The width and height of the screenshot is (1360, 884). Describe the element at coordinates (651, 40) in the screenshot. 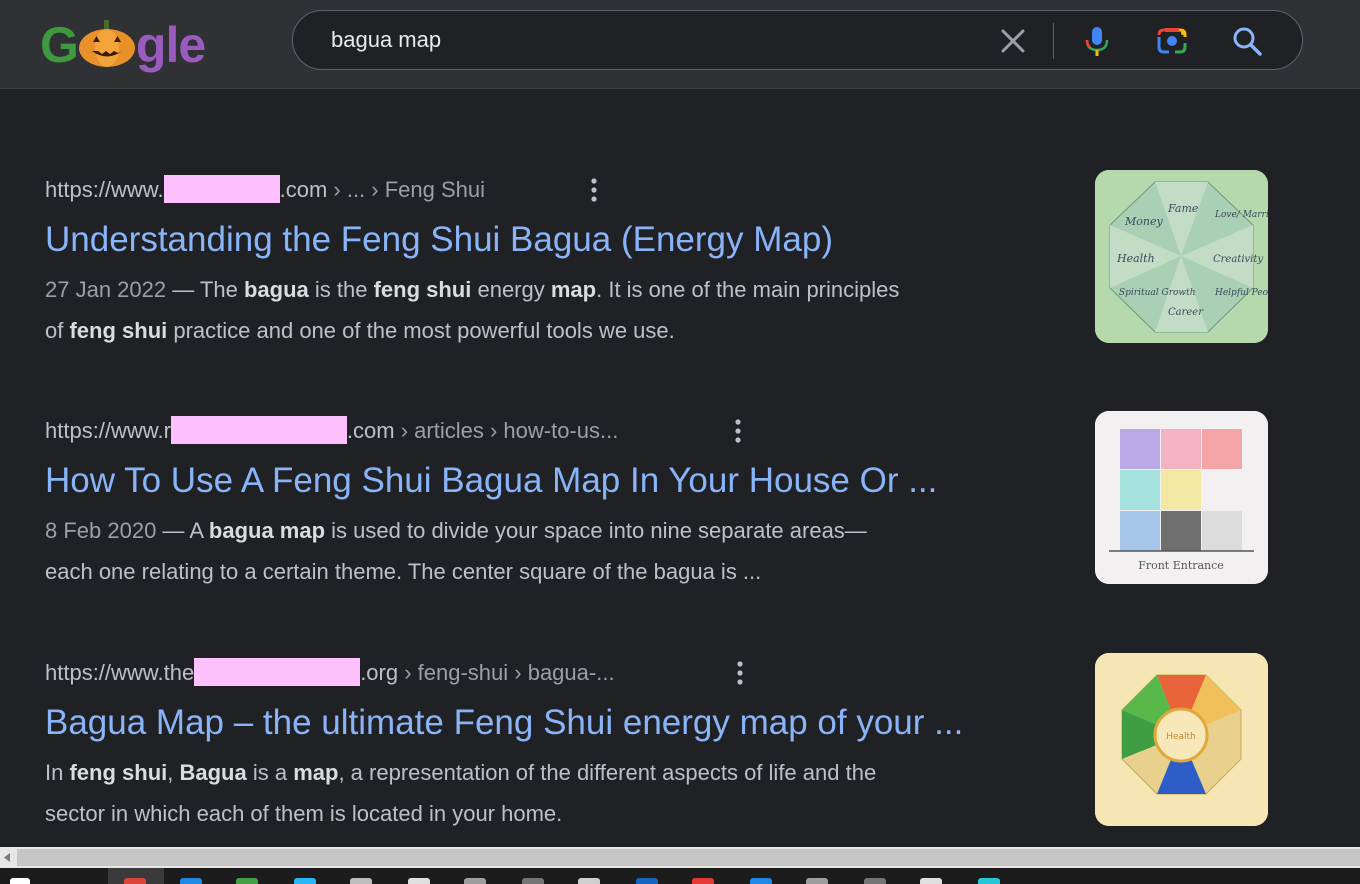

I see `search-input` at that location.